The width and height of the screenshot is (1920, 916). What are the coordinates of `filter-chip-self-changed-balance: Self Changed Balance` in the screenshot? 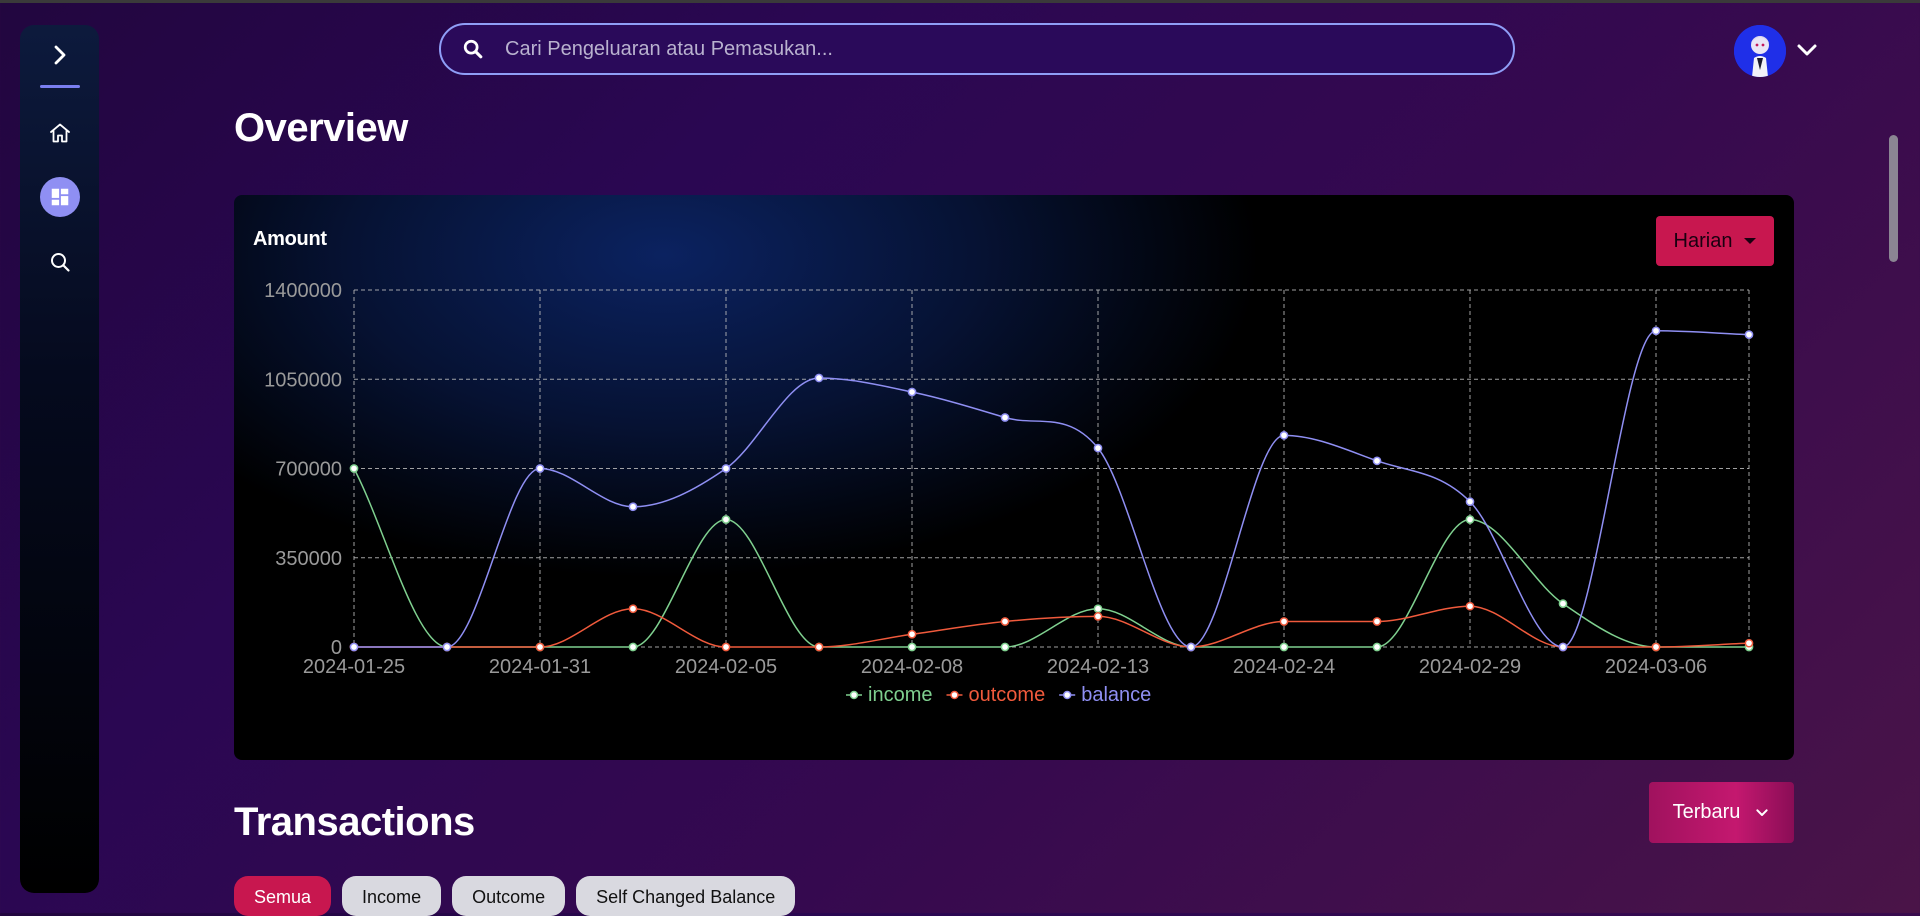 It's located at (686, 896).